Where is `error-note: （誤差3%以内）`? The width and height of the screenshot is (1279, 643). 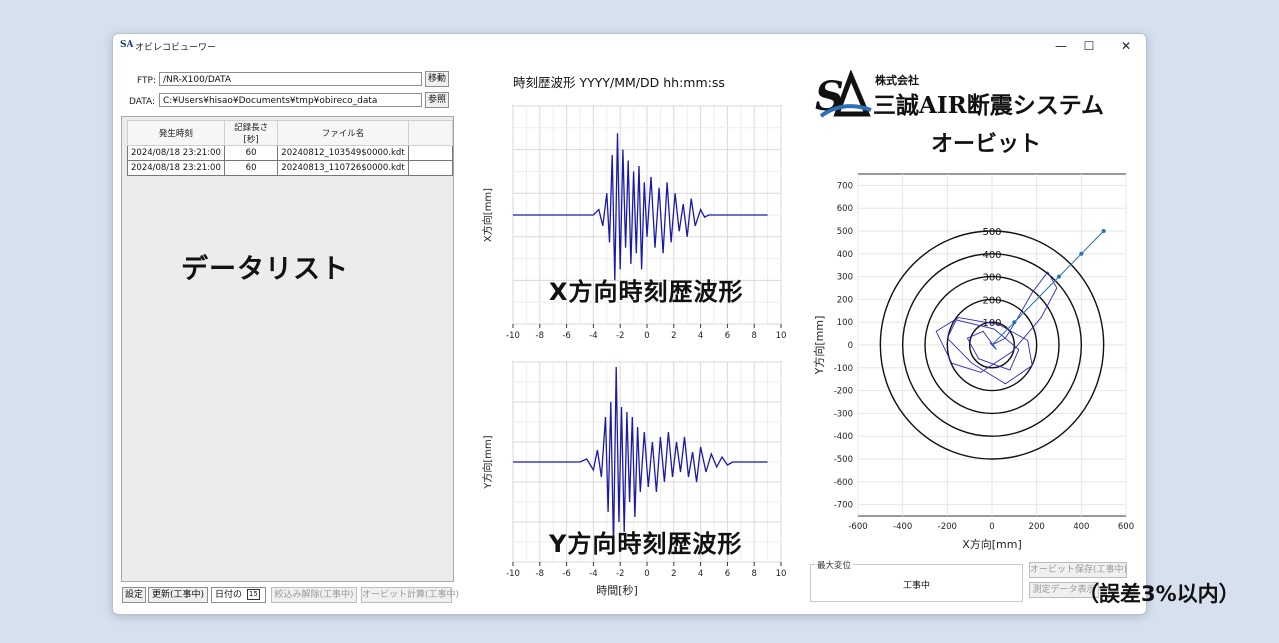 error-note: （誤差3%以内） is located at coordinates (1159, 594).